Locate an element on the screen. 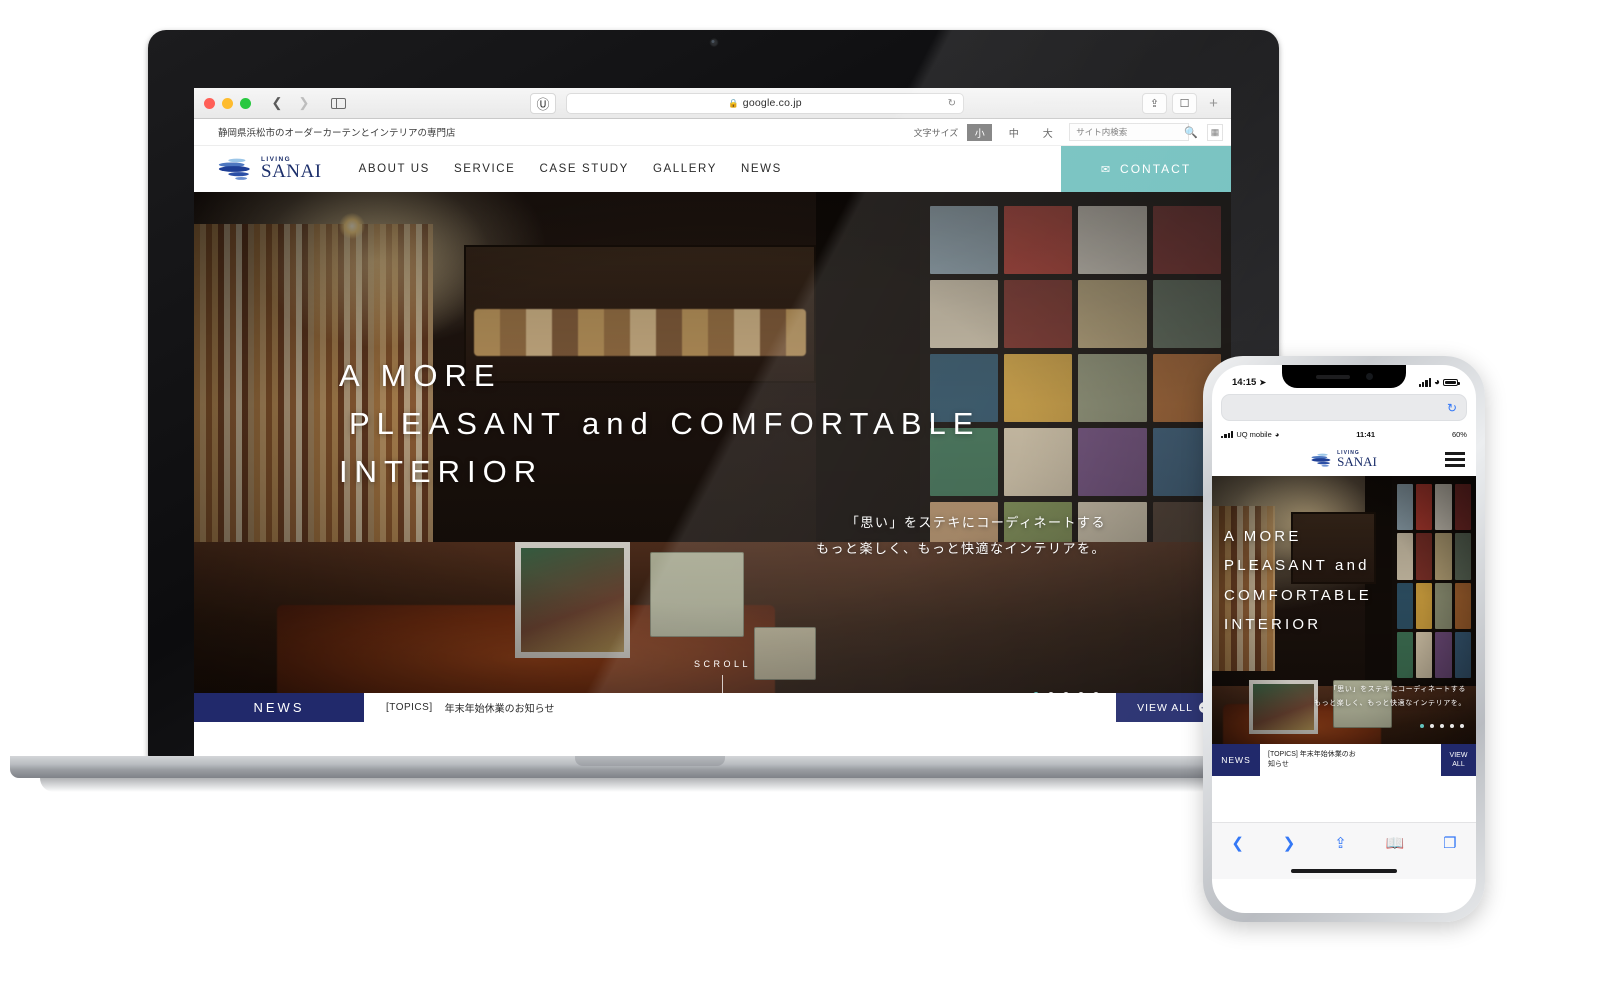 The height and width of the screenshot is (997, 1600). nav-item-about-us: ABOUT US is located at coordinates (394, 169).